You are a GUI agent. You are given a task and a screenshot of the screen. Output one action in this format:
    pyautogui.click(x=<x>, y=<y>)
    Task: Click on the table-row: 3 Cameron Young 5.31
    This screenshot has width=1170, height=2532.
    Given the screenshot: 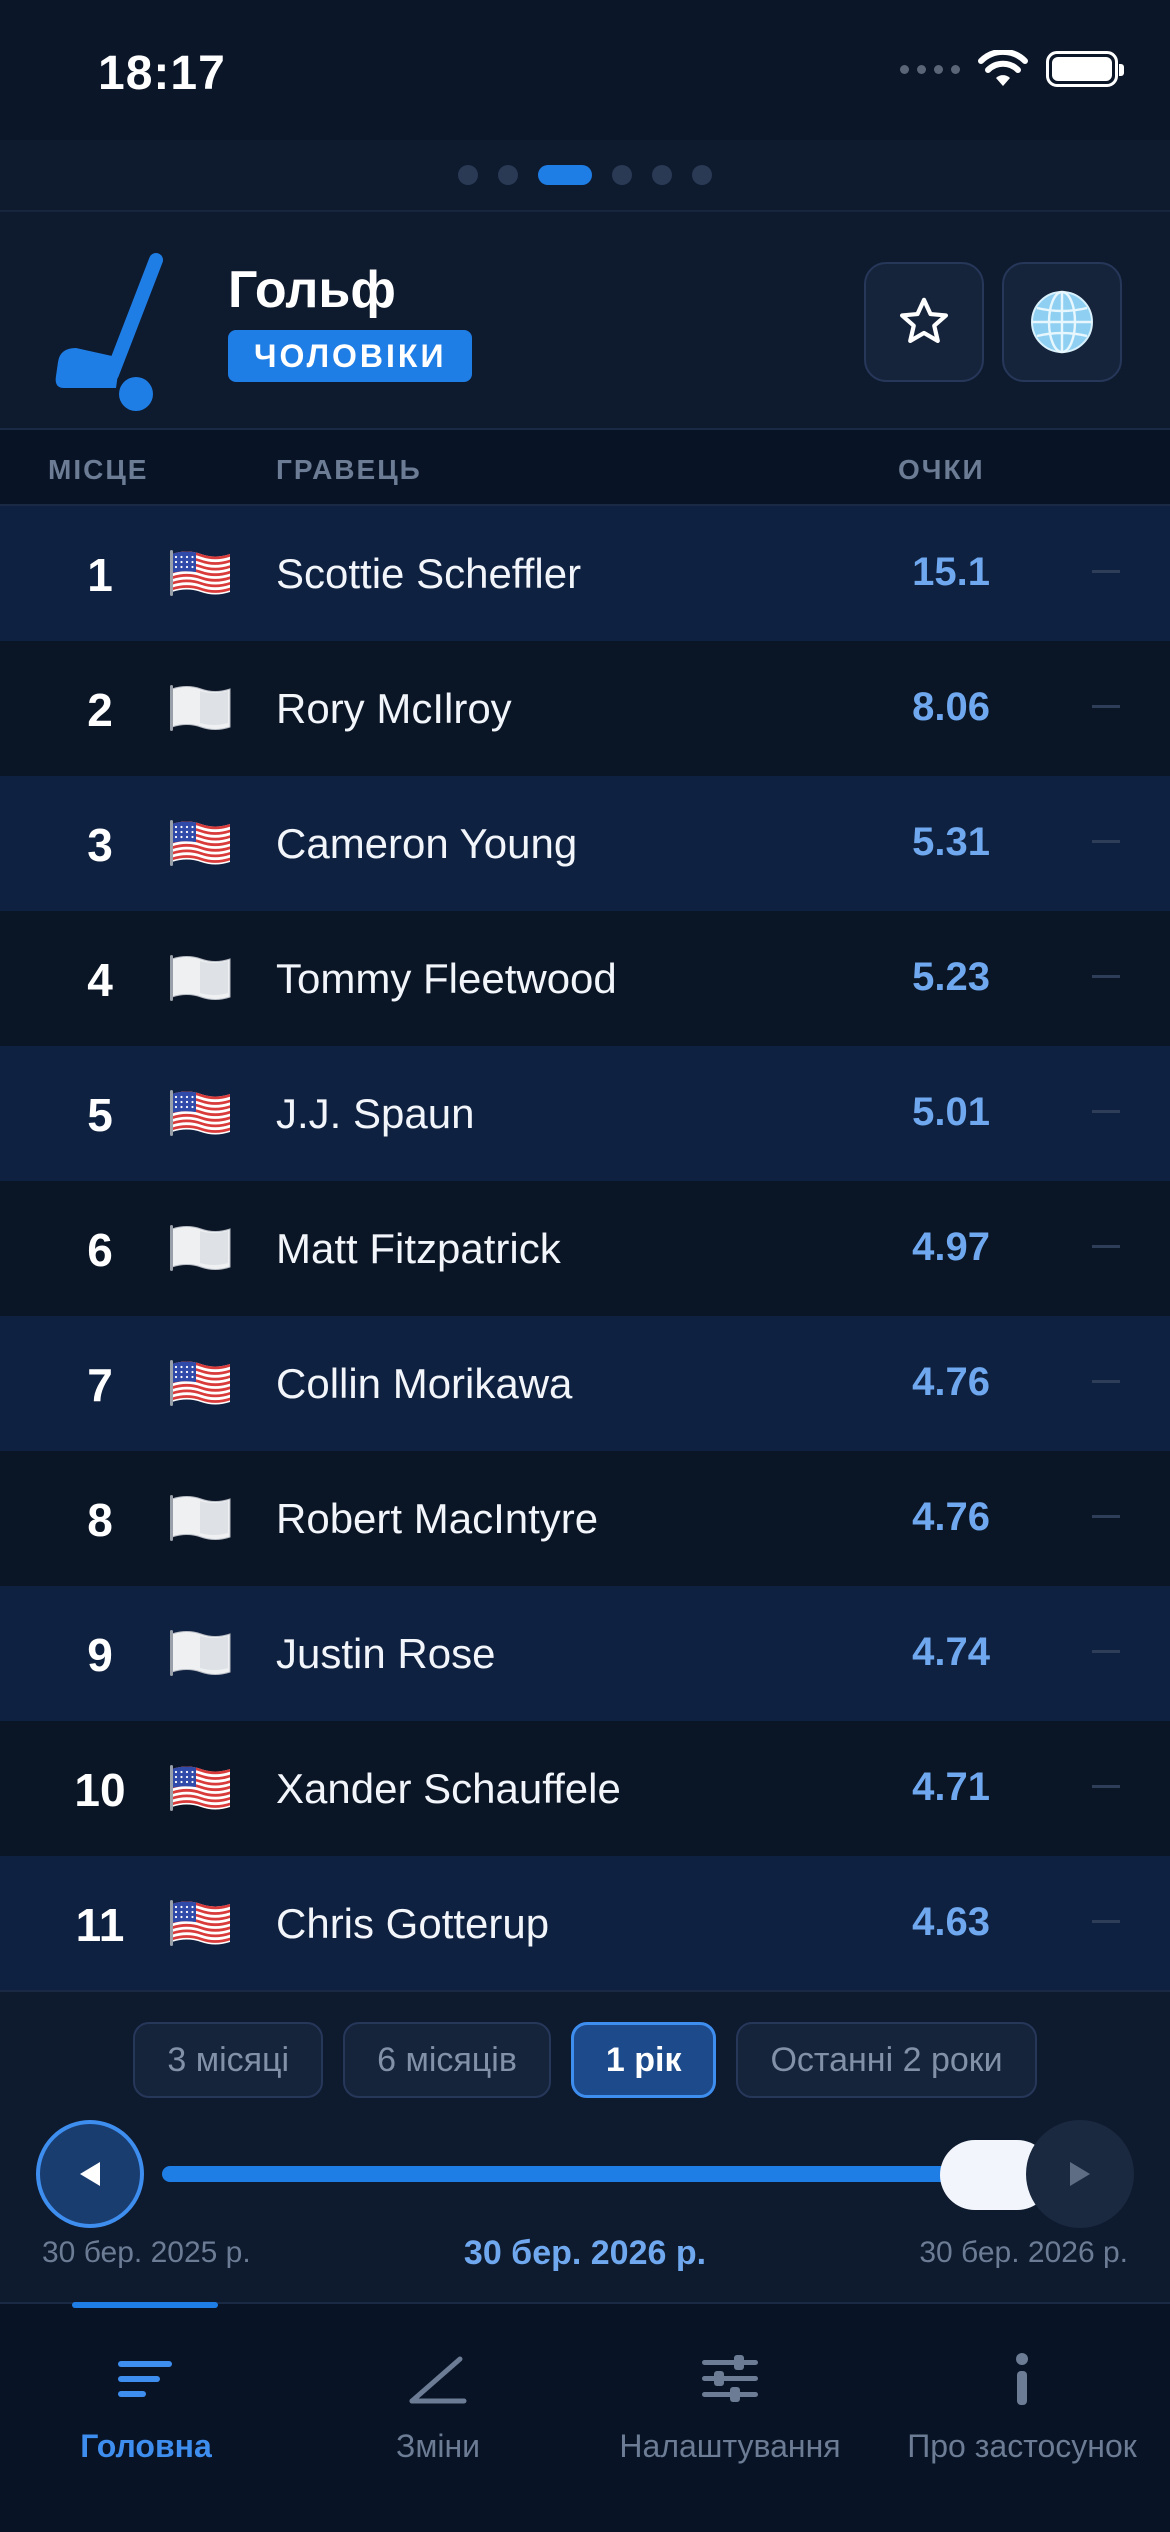 What is the action you would take?
    pyautogui.click(x=585, y=843)
    